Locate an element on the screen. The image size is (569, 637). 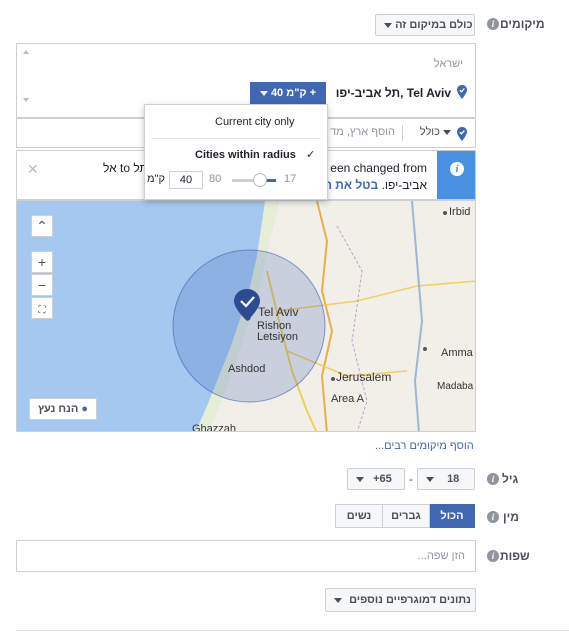
slider-thumb is located at coordinates (259, 180).